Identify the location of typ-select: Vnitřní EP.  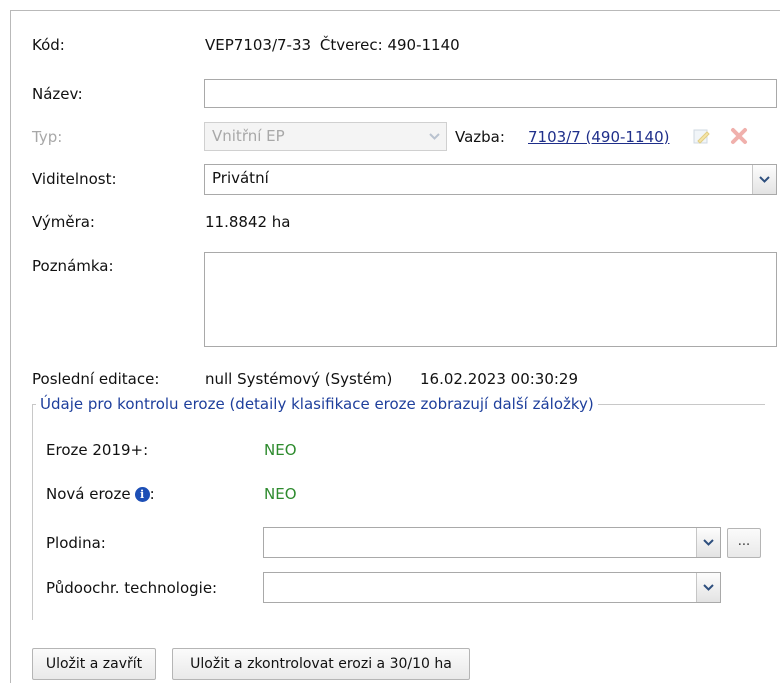
(325, 136).